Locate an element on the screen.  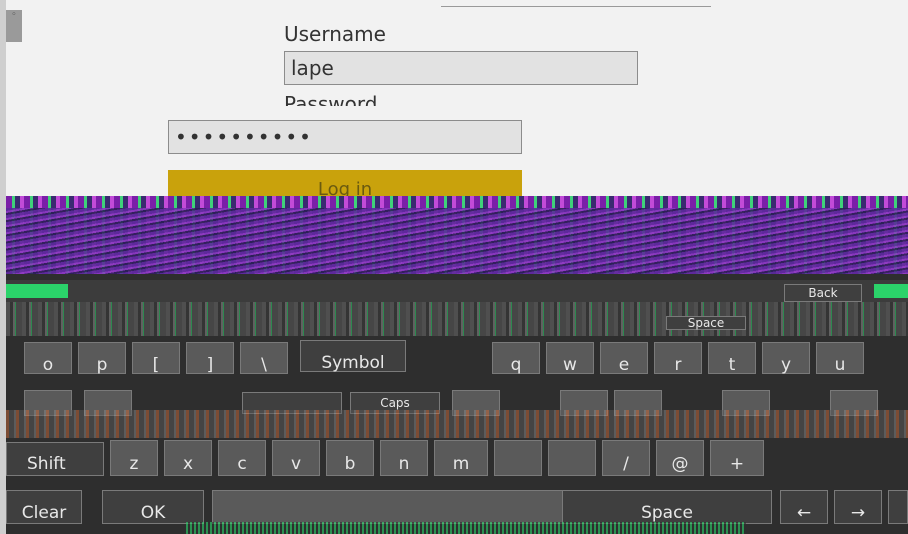
corner-handle: ◦ is located at coordinates (14, 26).